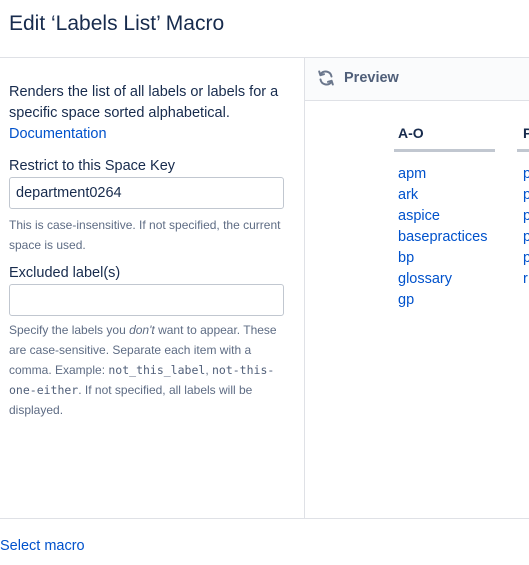 Image resolution: width=529 pixels, height=565 pixels. I want to click on preview-title: Preview, so click(371, 78).